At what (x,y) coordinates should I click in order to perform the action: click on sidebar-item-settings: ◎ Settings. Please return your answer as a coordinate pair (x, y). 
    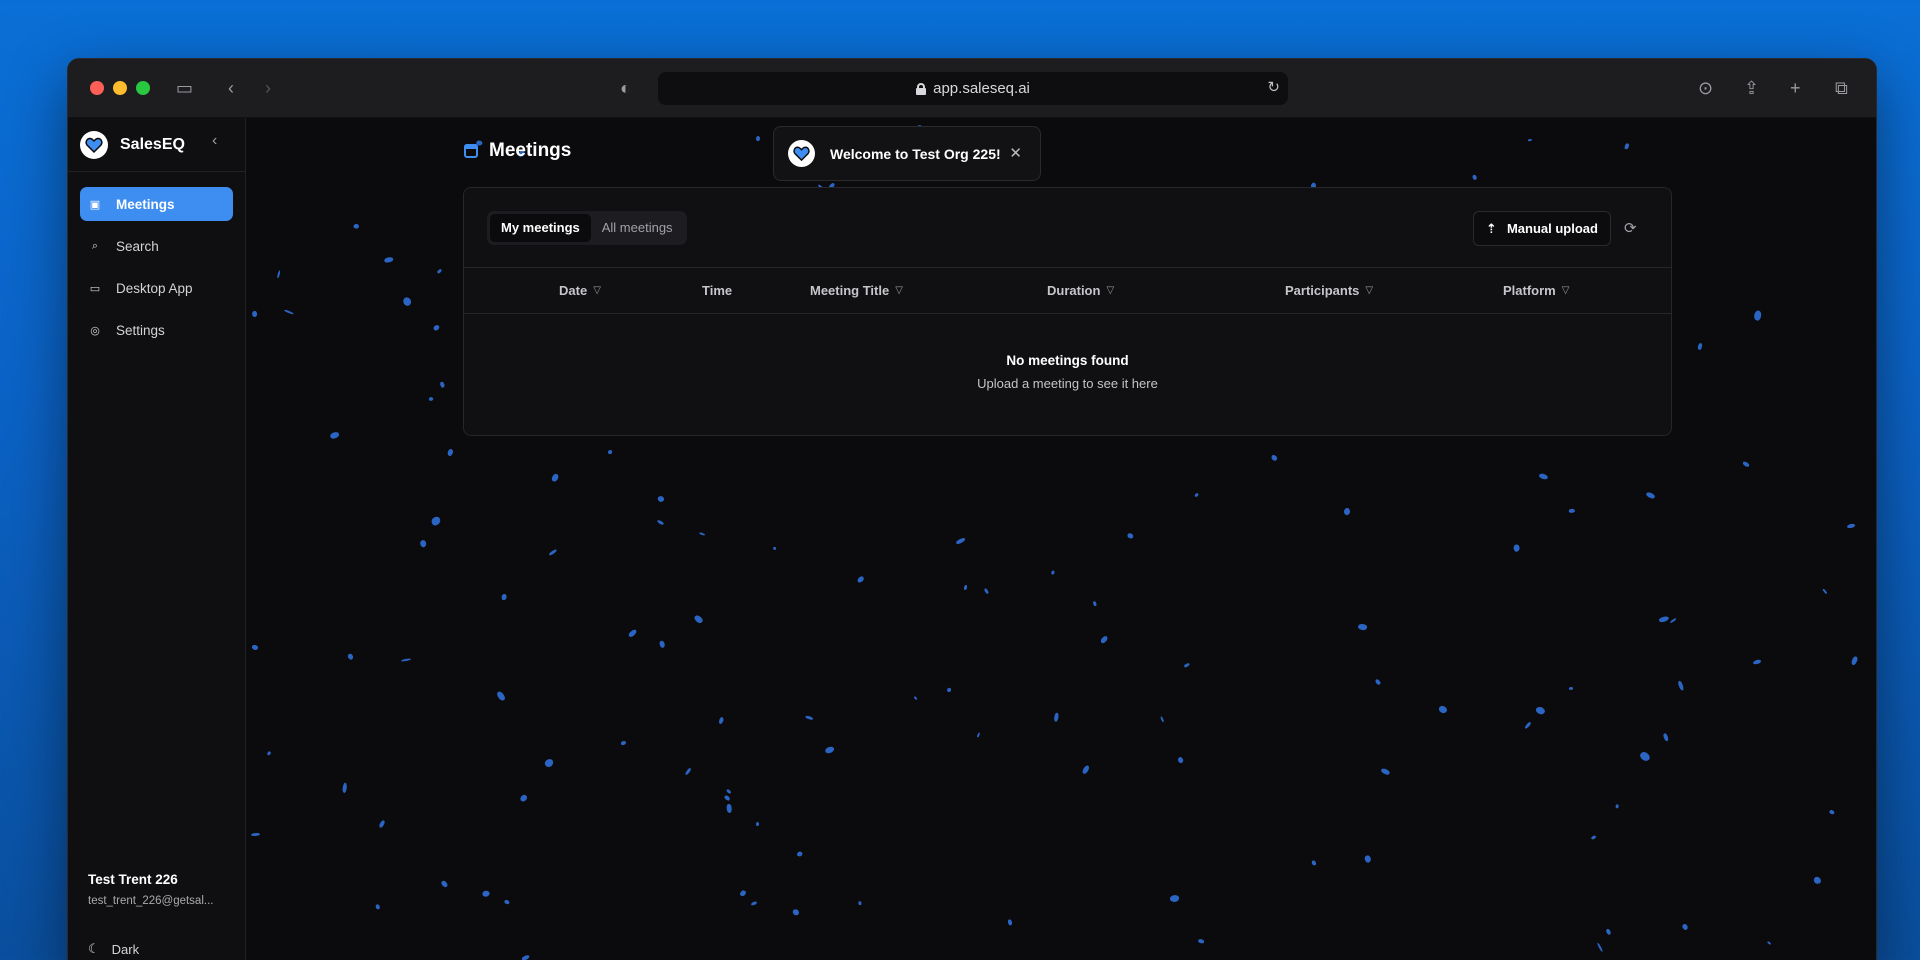
    Looking at the image, I should click on (156, 330).